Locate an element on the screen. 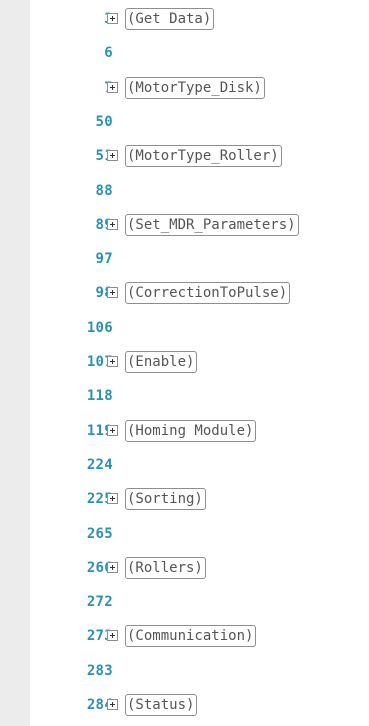 The height and width of the screenshot is (726, 369). line-number: 7 is located at coordinates (83, 88).